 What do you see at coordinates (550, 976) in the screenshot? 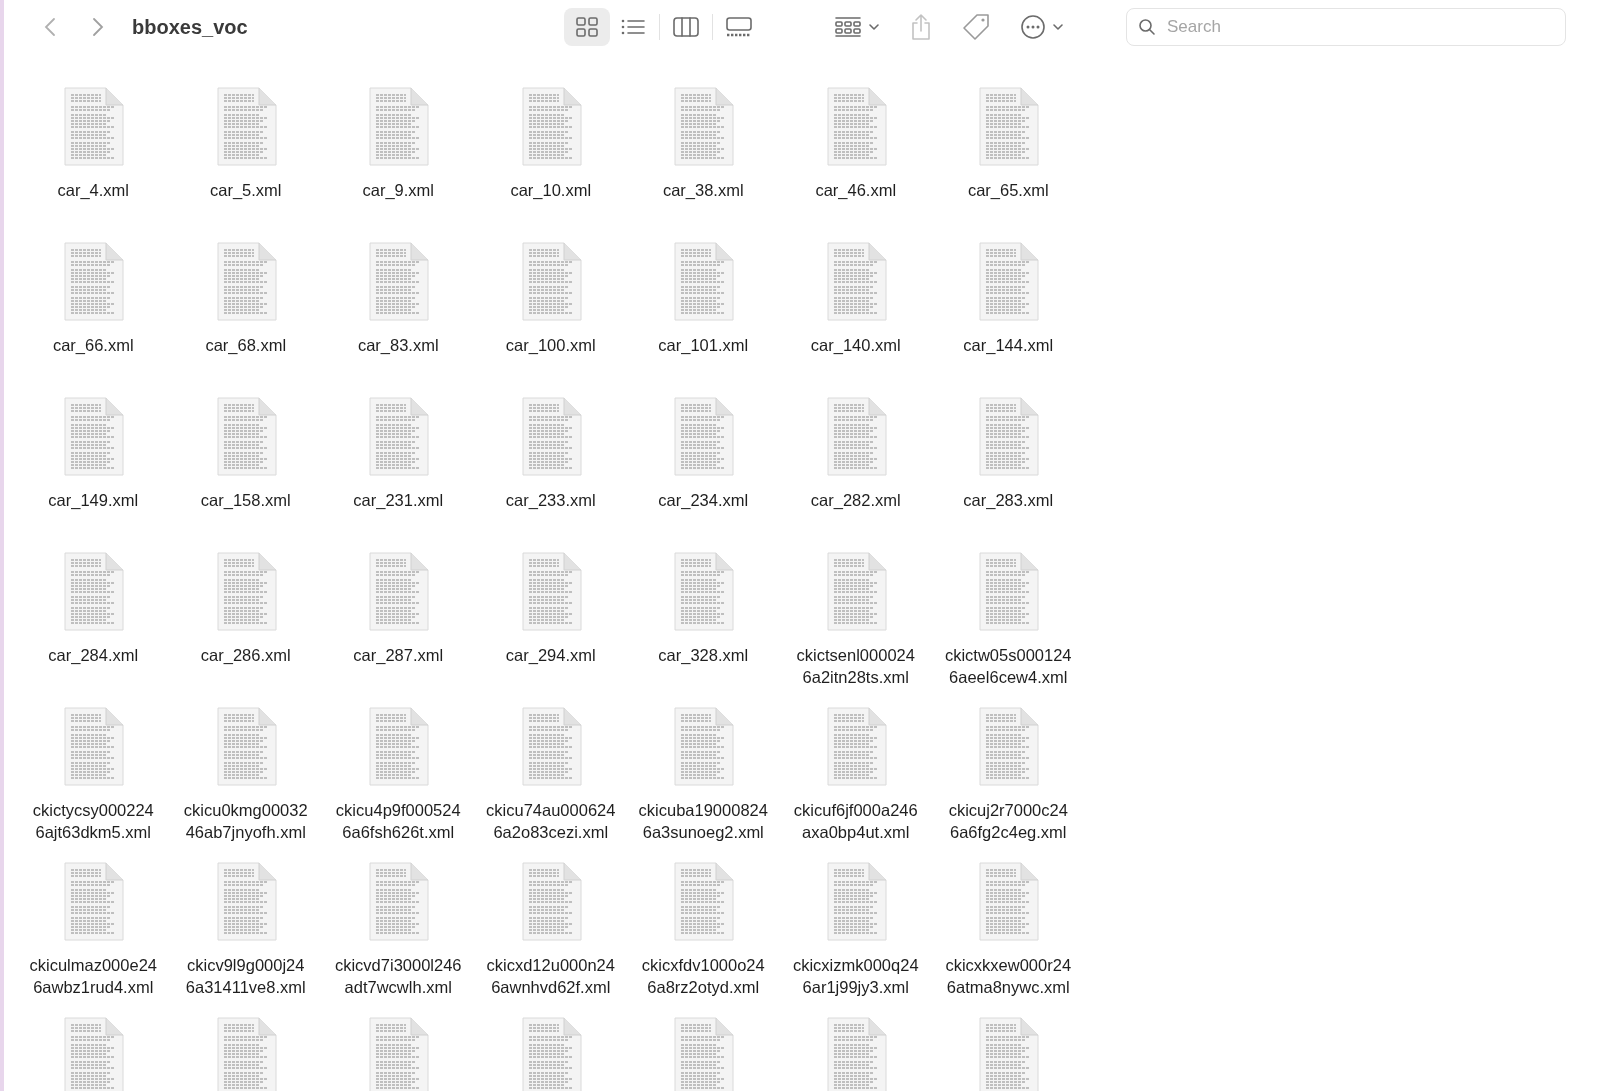
I see `file-name: ckicxd12u000n24 6awnhvd62f.xml` at bounding box center [550, 976].